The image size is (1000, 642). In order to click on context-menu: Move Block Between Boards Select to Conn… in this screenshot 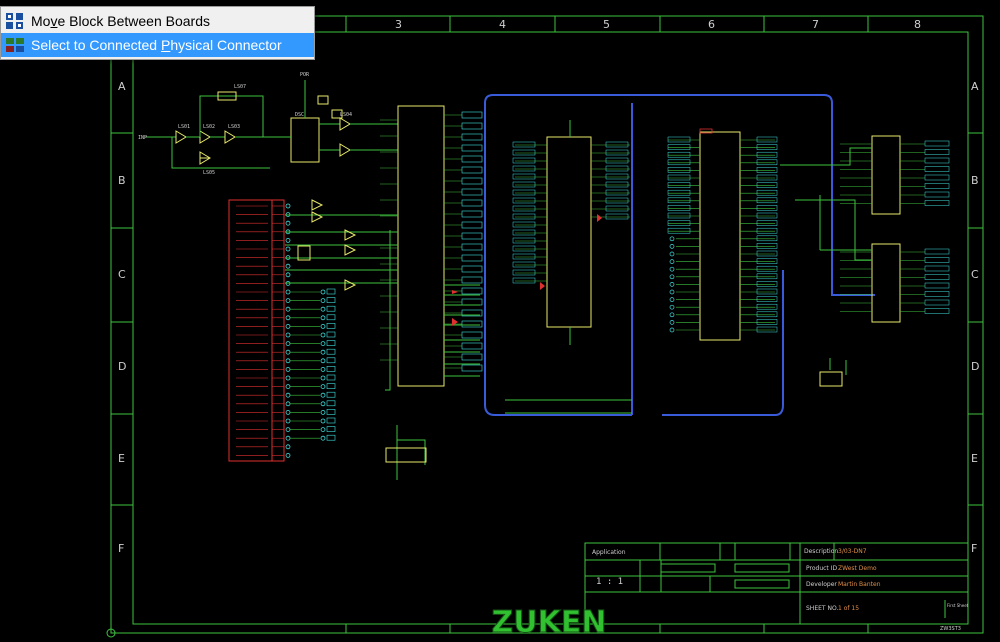, I will do `click(157, 33)`.